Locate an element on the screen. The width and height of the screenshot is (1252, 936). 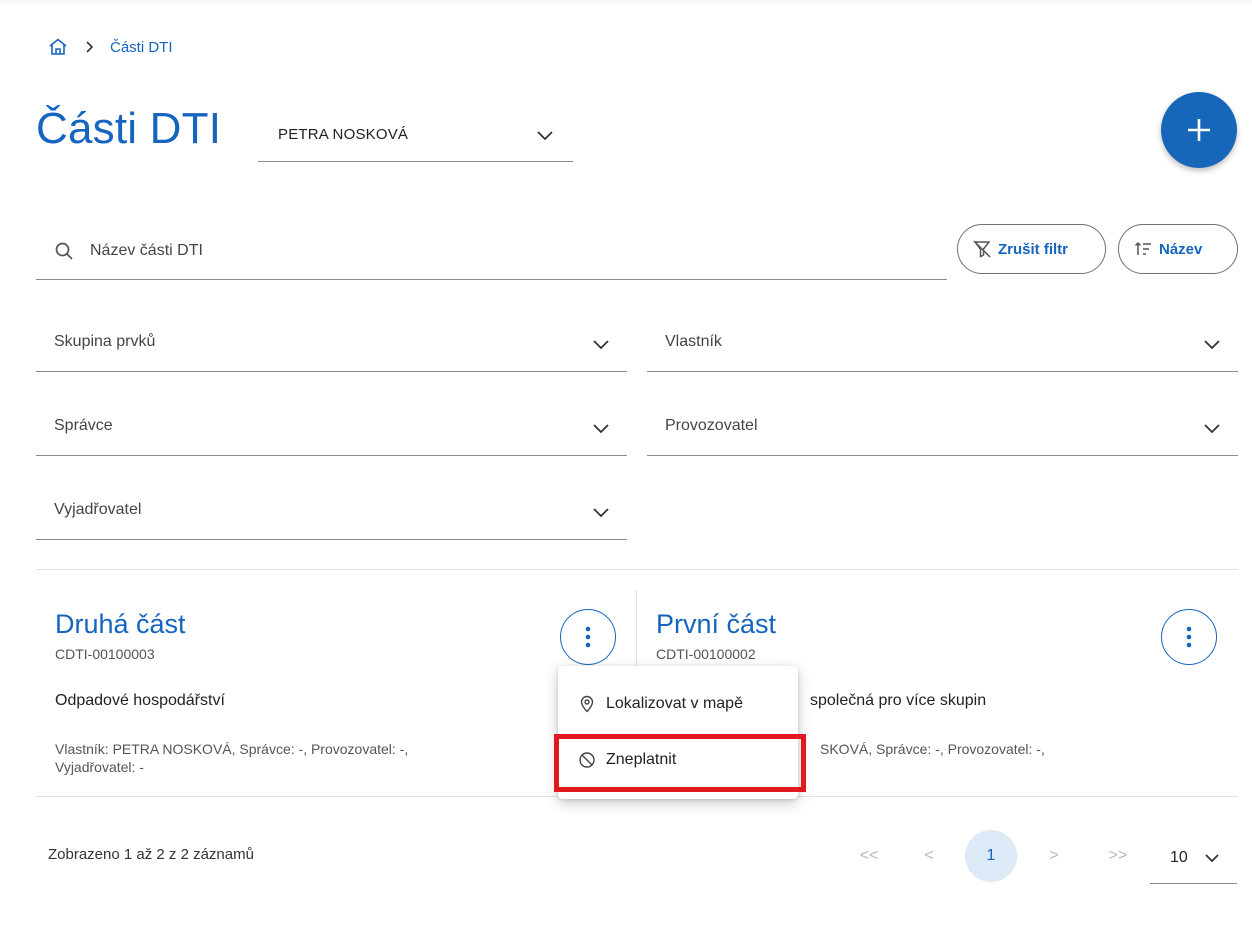
record-count: Zobrazeno 1 až 2 z 2 záznamů is located at coordinates (151, 854).